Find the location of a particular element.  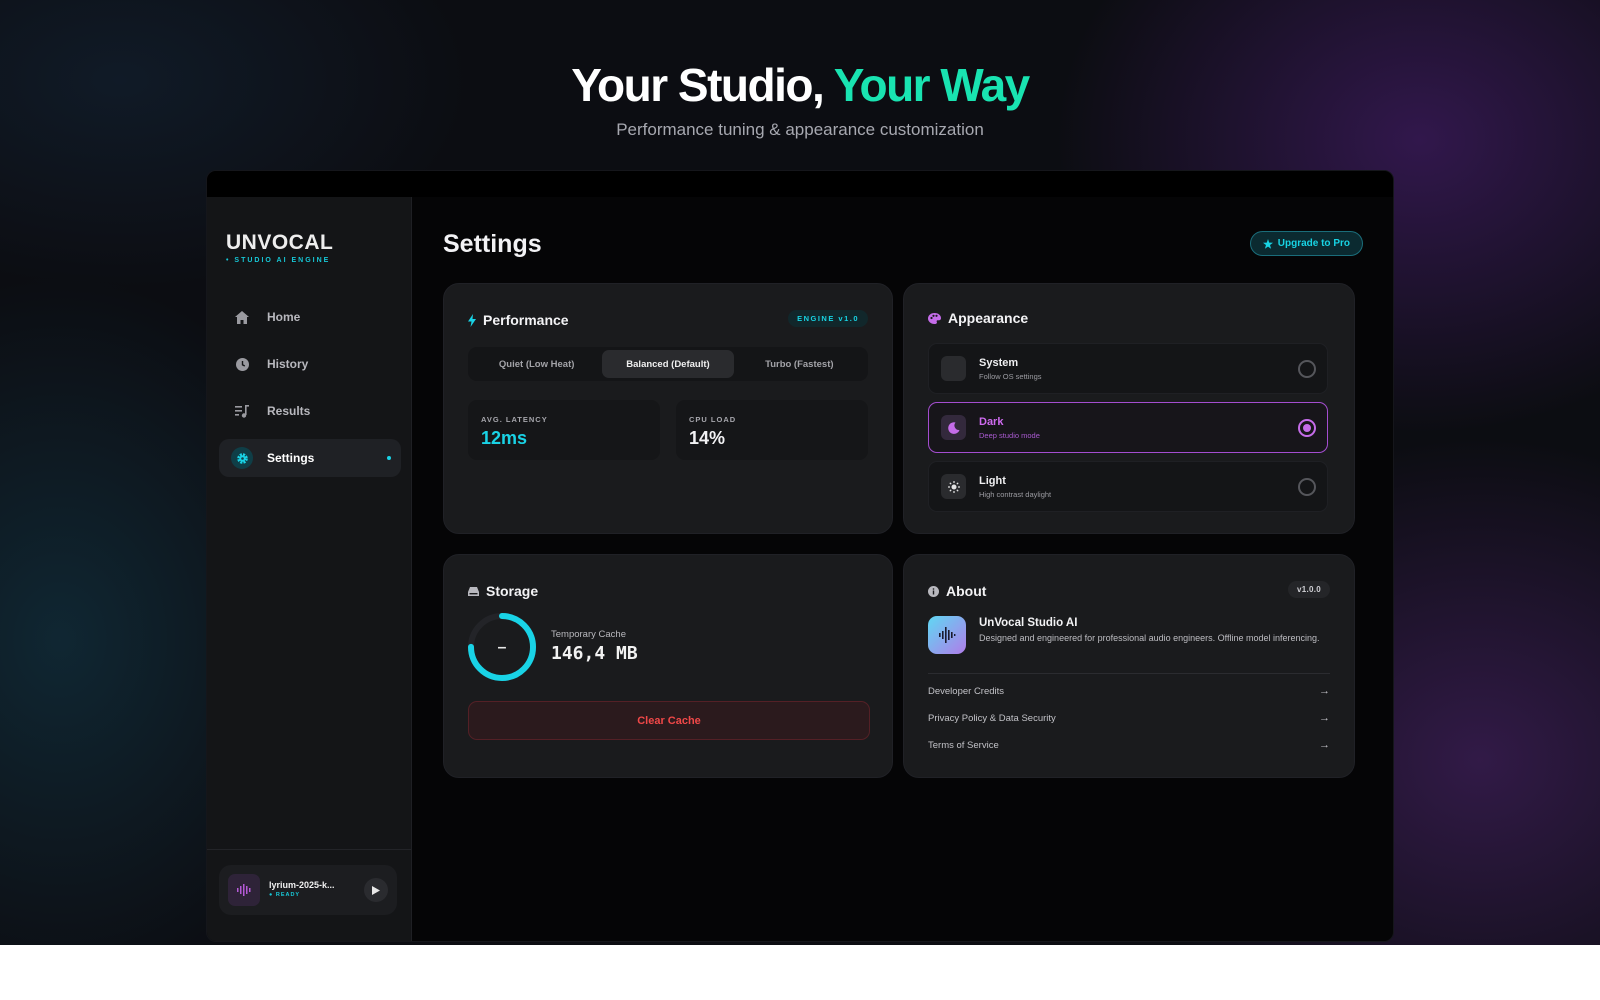

home-icon is located at coordinates (242, 317).